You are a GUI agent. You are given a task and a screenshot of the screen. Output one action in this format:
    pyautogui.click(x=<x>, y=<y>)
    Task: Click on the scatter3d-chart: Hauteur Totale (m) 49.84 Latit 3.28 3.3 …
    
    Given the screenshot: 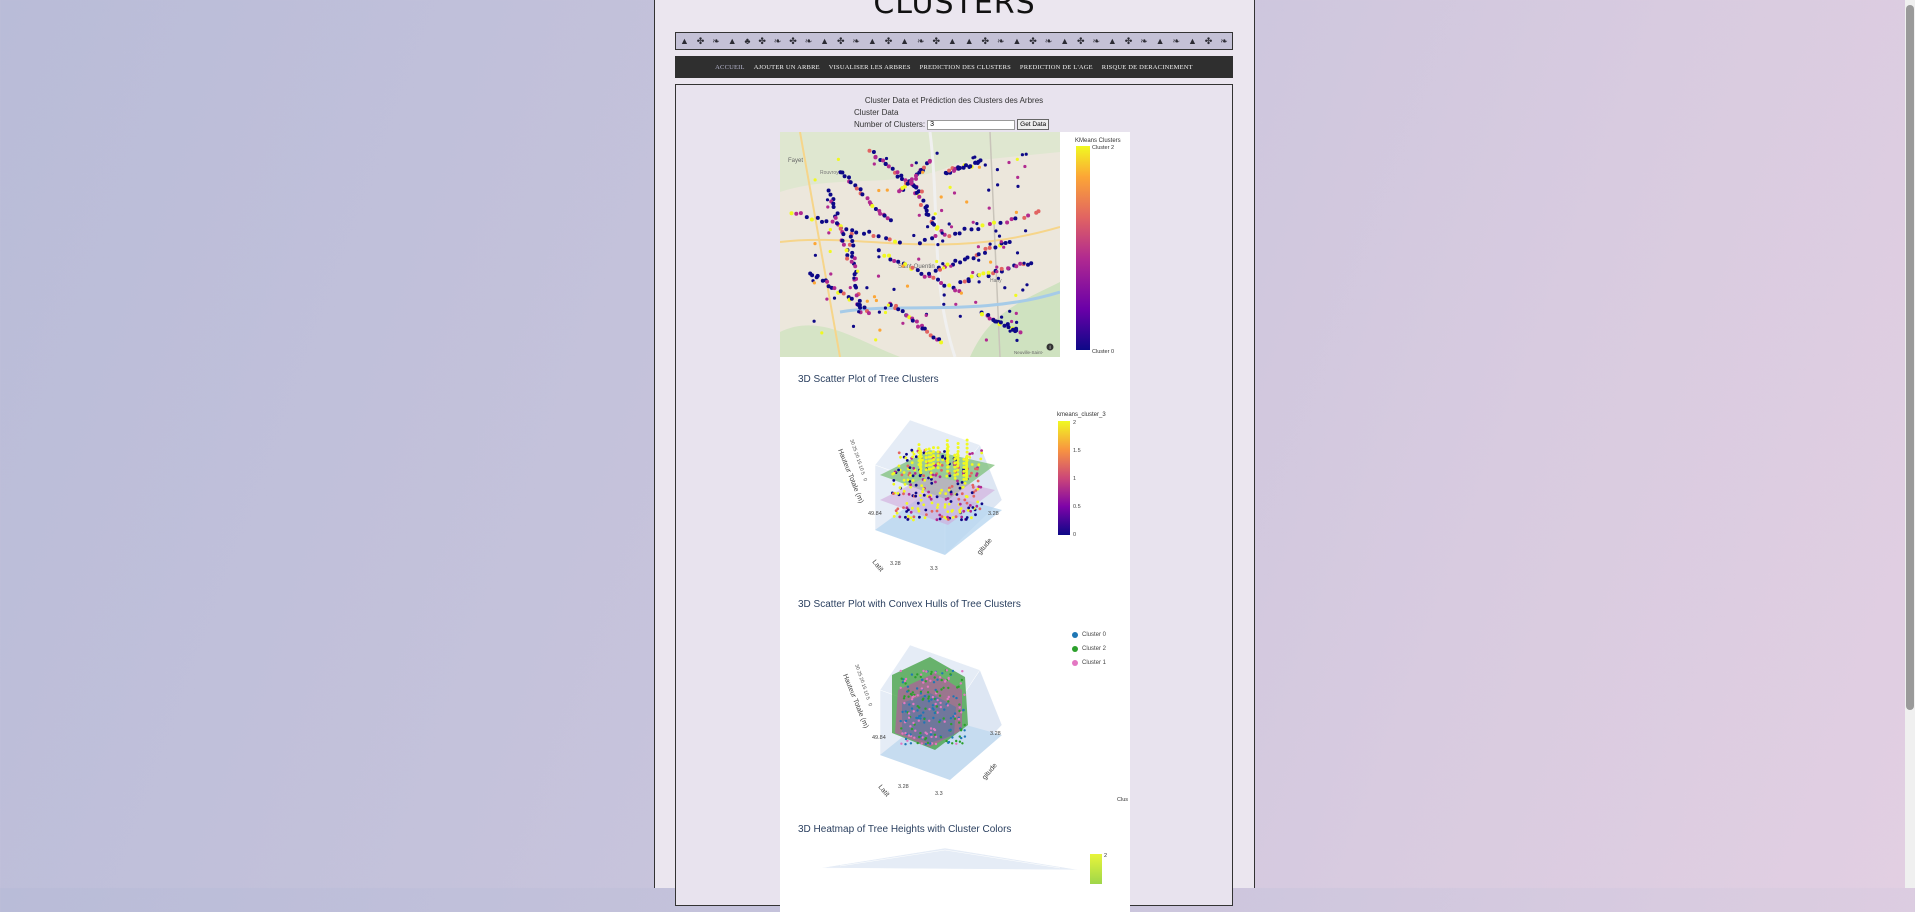 What is the action you would take?
    pyautogui.click(x=955, y=490)
    